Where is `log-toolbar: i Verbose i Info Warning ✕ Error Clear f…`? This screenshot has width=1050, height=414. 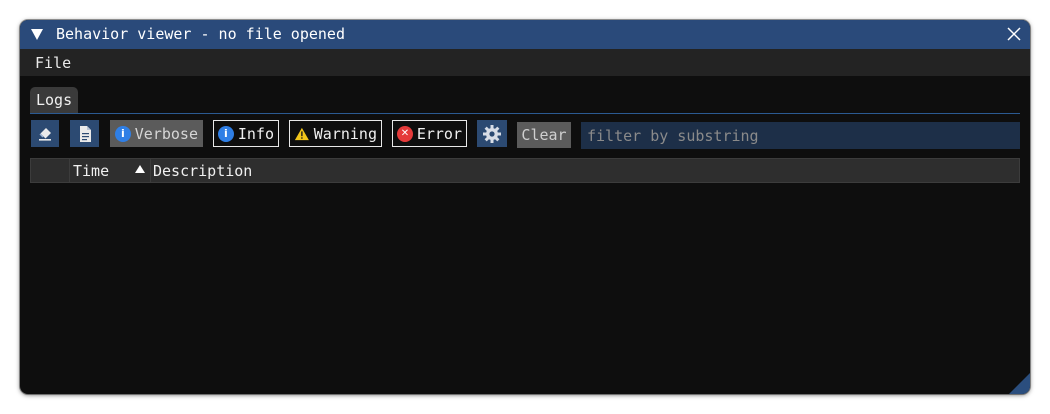
log-toolbar: i Verbose i Info Warning ✕ Error Clear f… is located at coordinates (525, 135).